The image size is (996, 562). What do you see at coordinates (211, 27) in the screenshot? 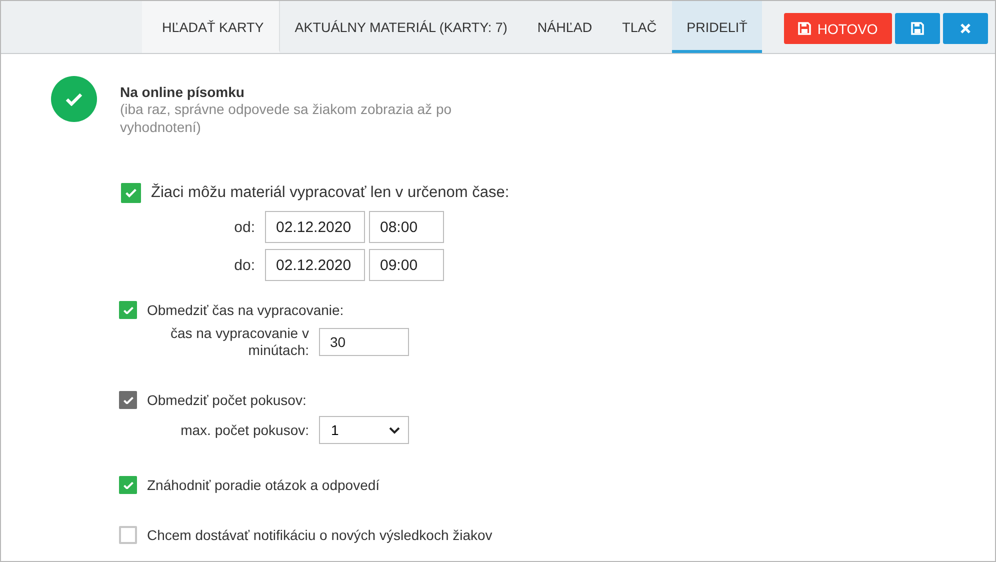
I see `tab: HĽADAŤ KARTY` at bounding box center [211, 27].